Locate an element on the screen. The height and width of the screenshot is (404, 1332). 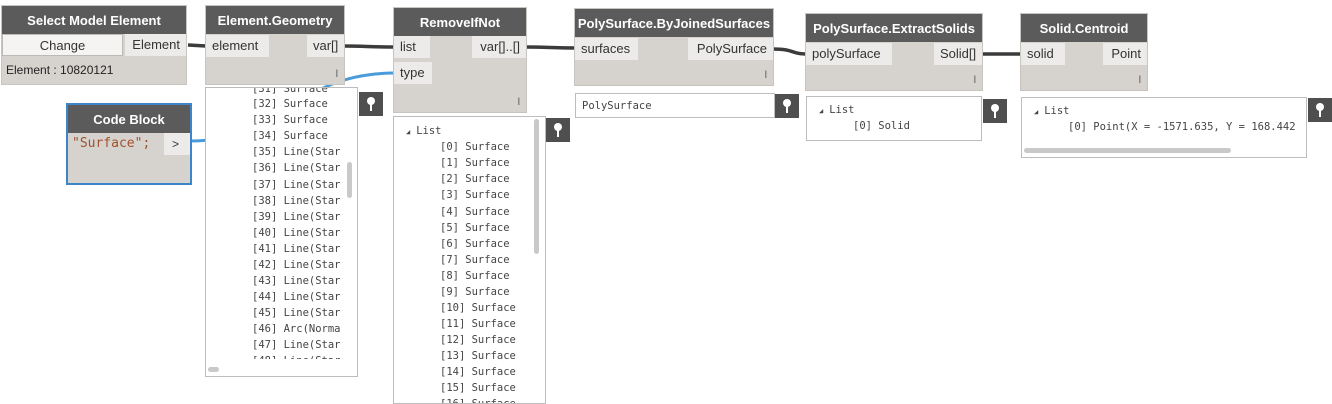
list-item: [1] Surface is located at coordinates (475, 163).